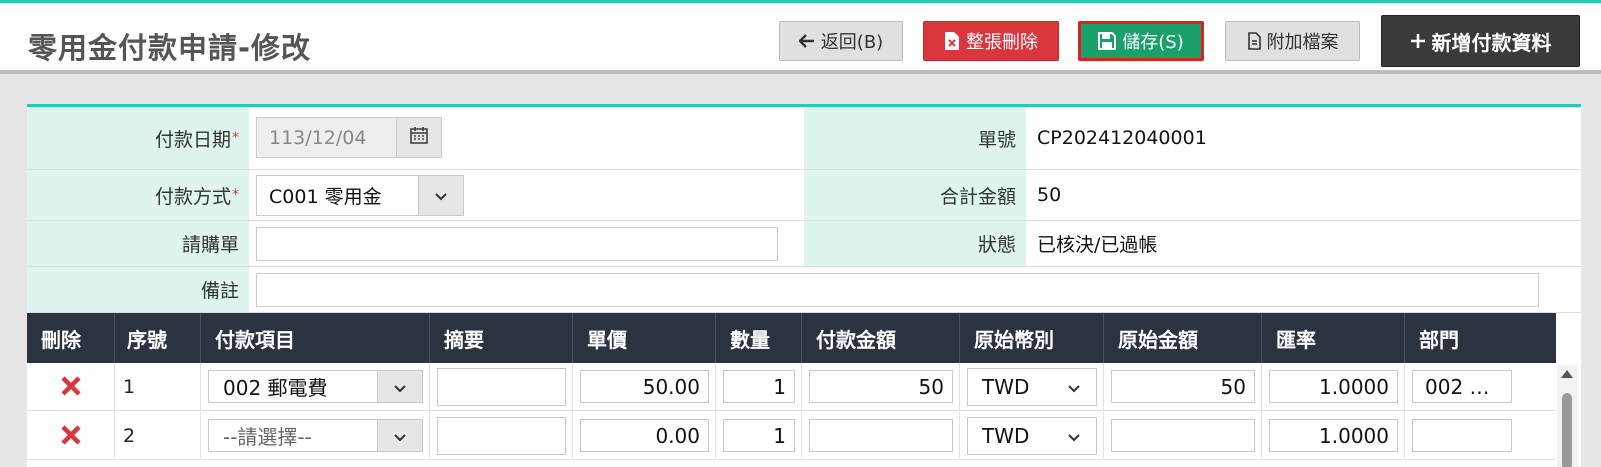 The width and height of the screenshot is (1601, 467). Describe the element at coordinates (267, 437) in the screenshot. I see `row-item-value: --請選擇--` at that location.